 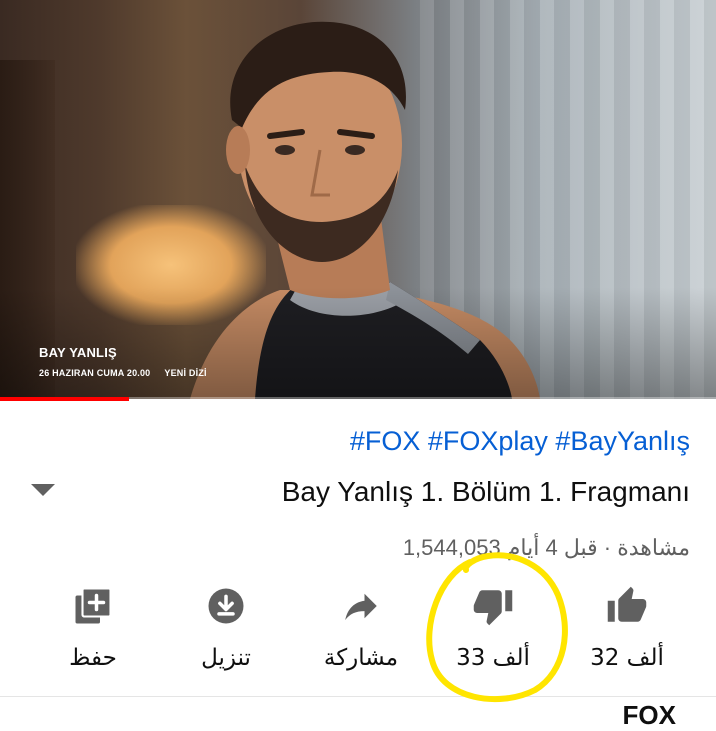 I want to click on chevron-down-icon, so click(x=43, y=490).